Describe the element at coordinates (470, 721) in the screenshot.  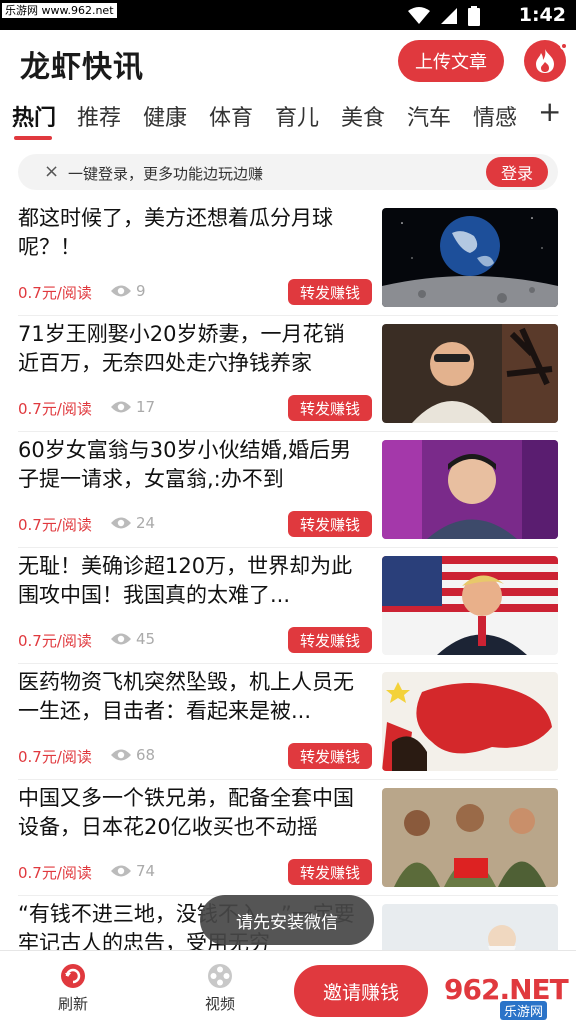
I see `red-map-poster-image` at that location.